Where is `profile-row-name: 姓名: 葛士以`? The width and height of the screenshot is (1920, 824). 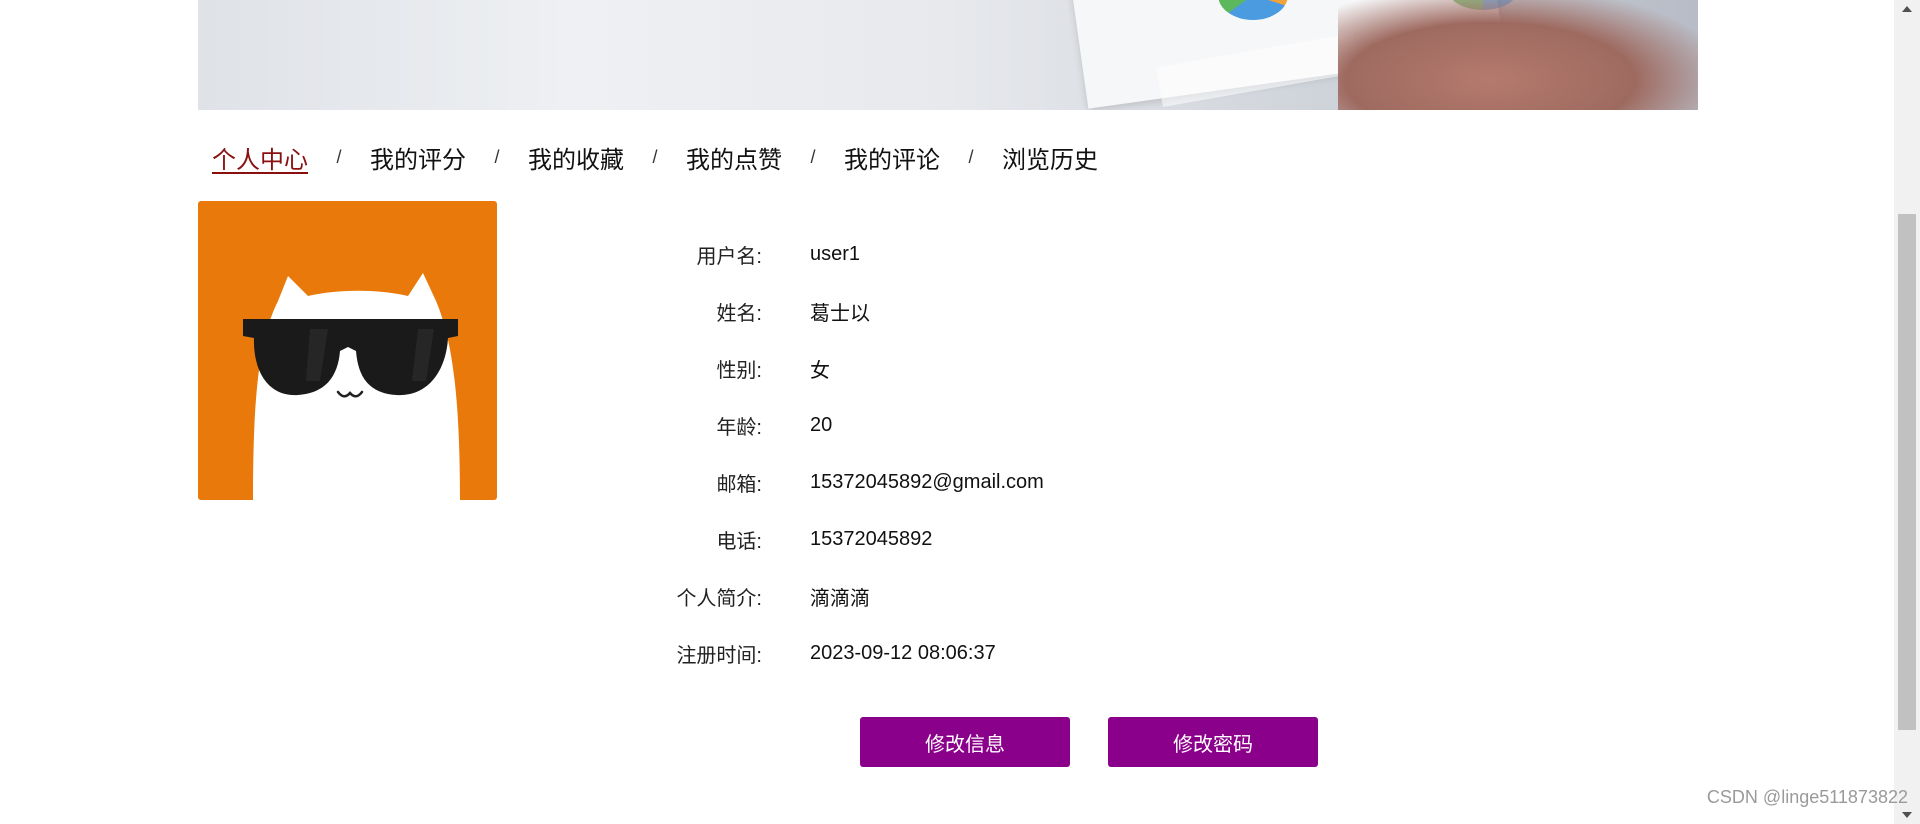
profile-row-name: 姓名: 葛士以 is located at coordinates (950, 311).